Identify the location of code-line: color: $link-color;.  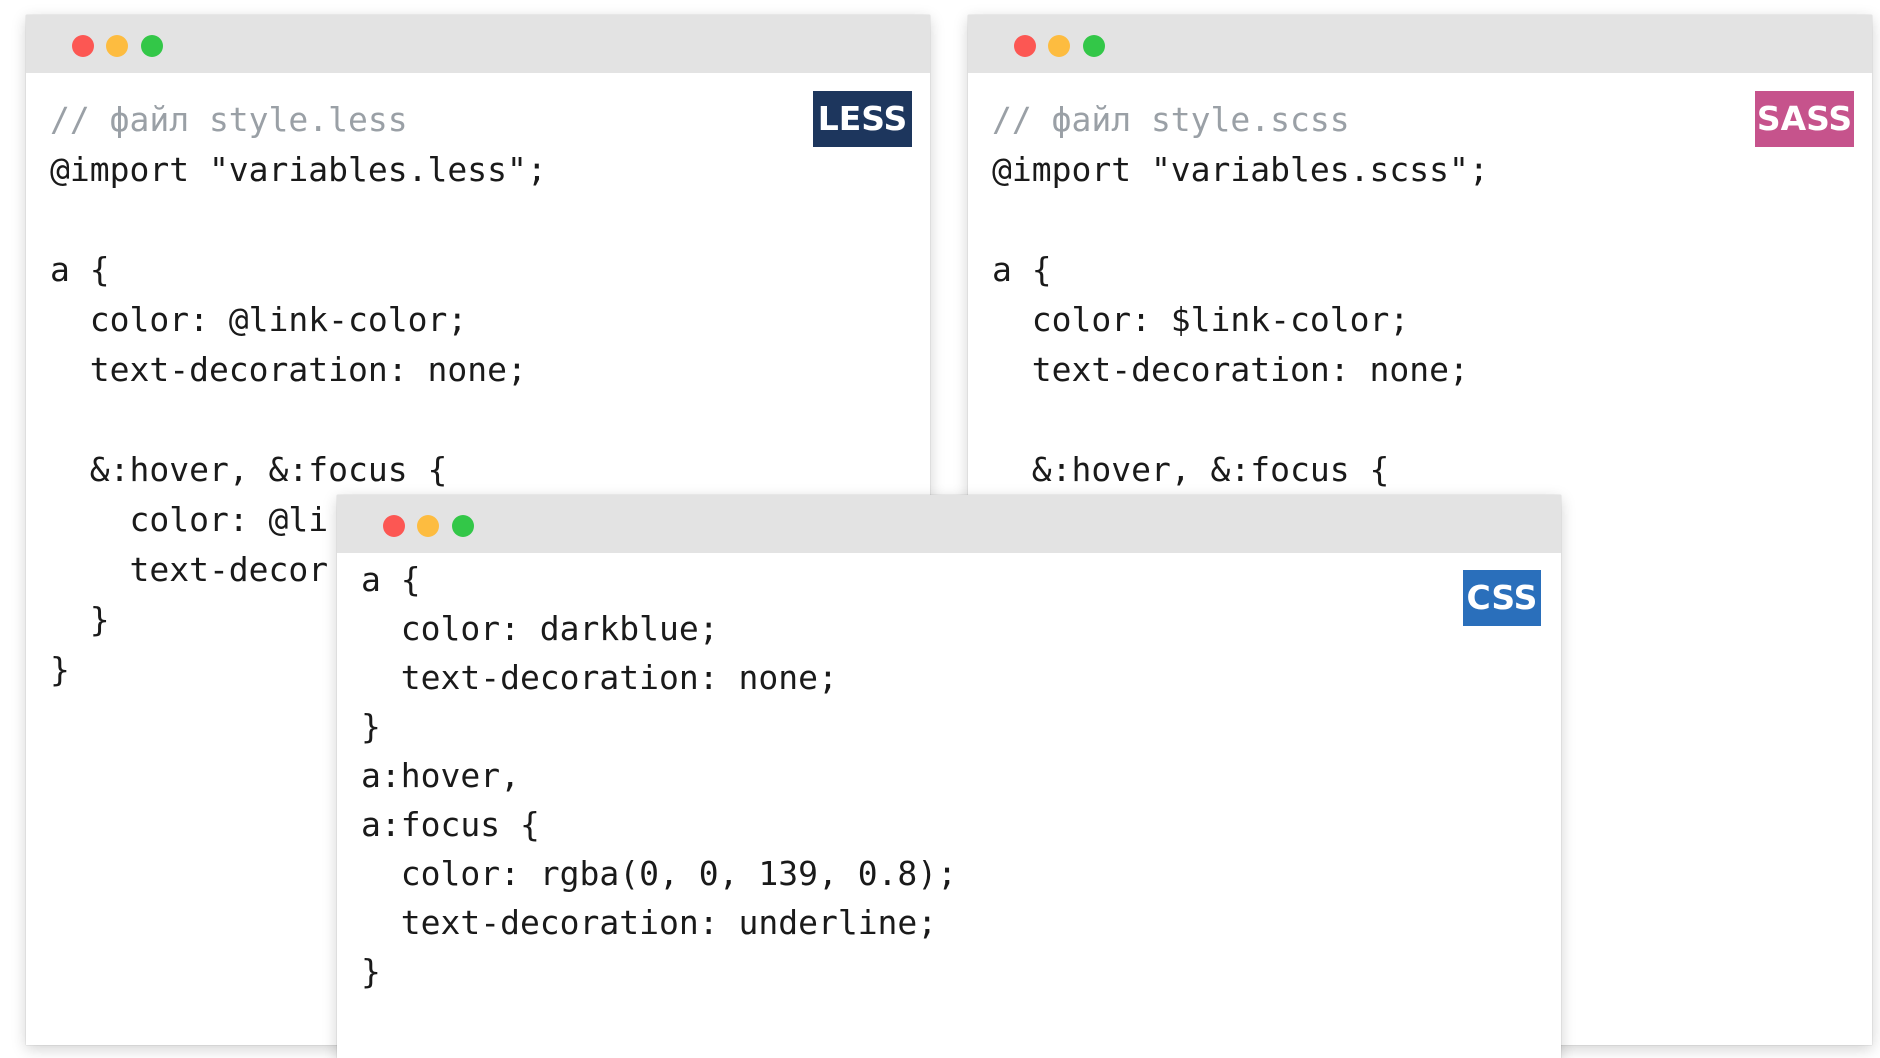
(1201, 319).